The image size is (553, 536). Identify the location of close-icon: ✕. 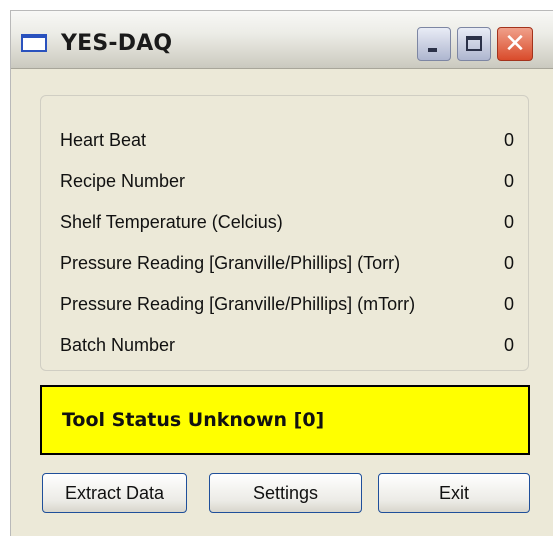
(515, 44).